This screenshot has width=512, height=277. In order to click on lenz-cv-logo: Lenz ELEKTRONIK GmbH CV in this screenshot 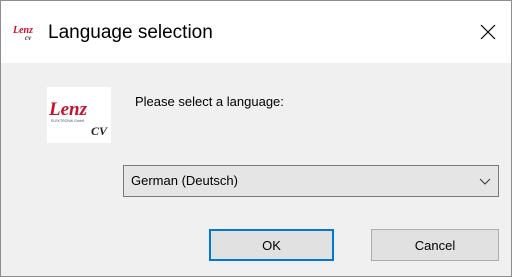, I will do `click(79, 115)`.